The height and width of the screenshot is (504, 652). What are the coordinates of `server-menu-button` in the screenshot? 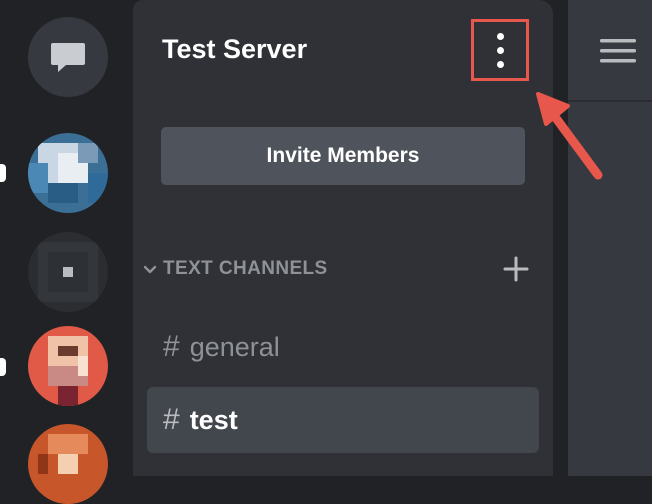 It's located at (500, 50).